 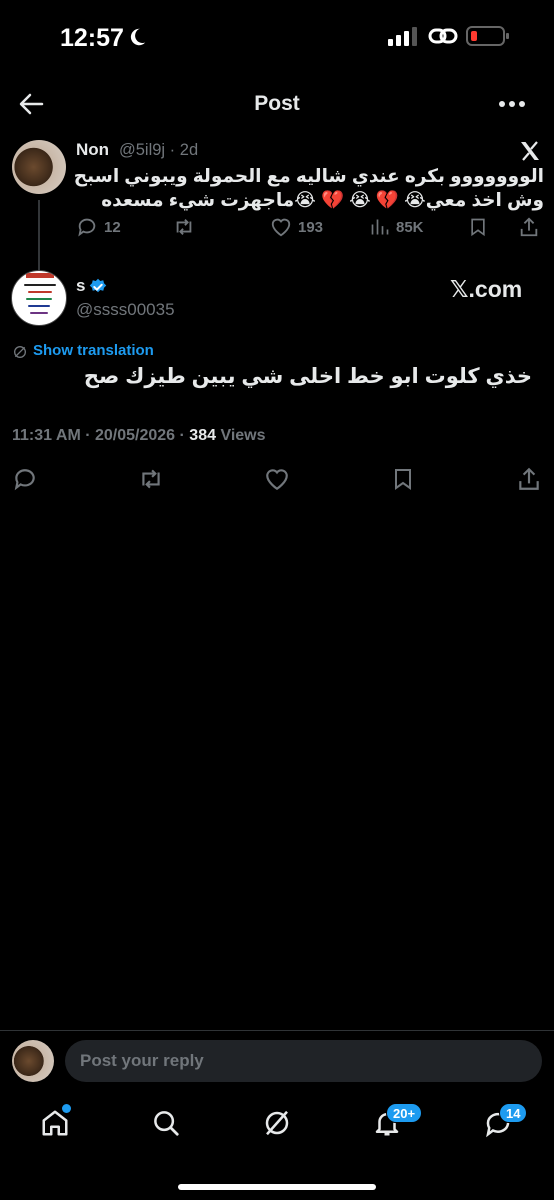 I want to click on nav-notifications: 20+, so click(x=397, y=1123).